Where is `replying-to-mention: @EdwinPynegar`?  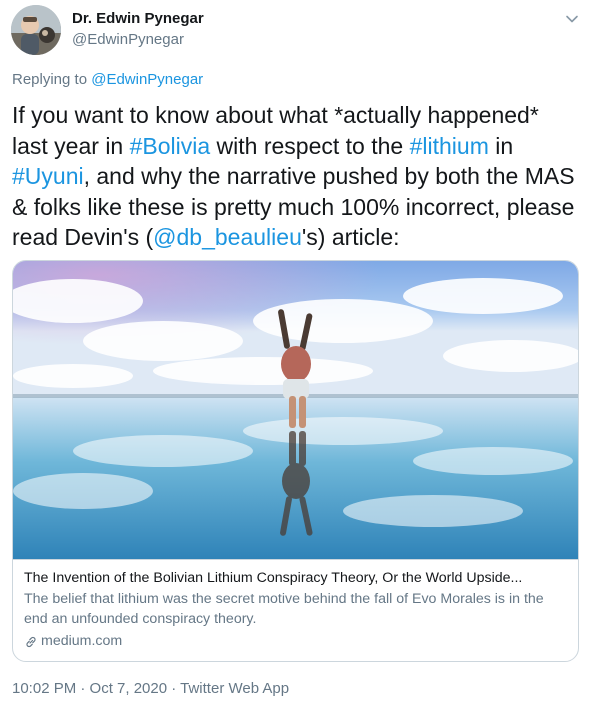
replying-to-mention: @EdwinPynegar is located at coordinates (147, 79).